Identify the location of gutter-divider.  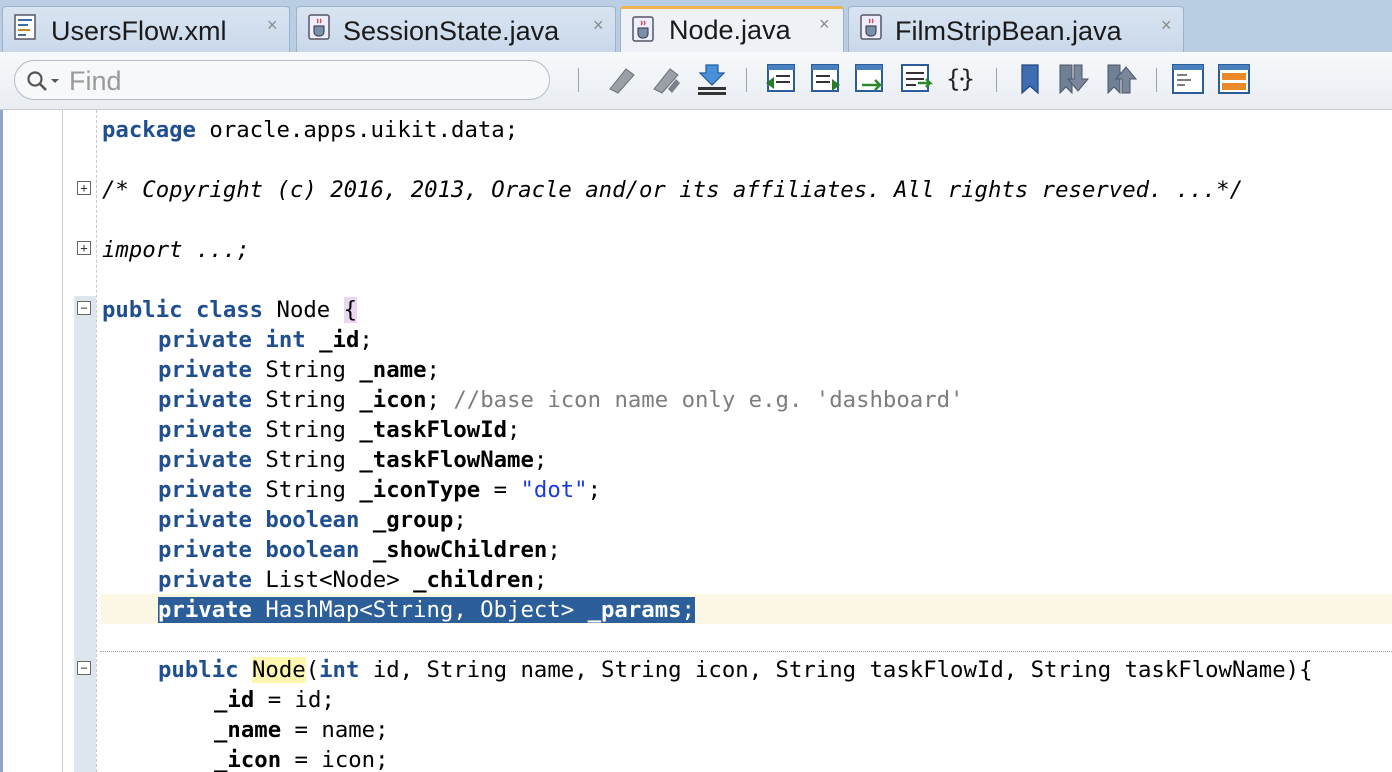
(96, 441).